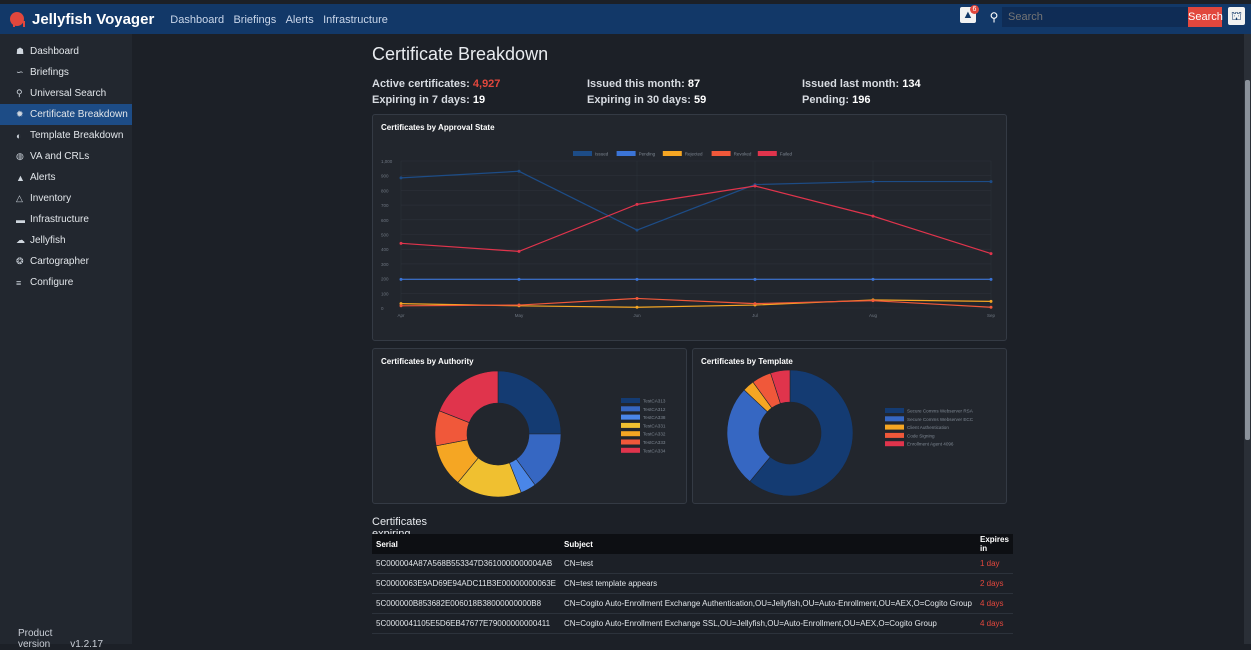 Image resolution: width=1251 pixels, height=650 pixels. I want to click on sidebar-item-label: Template Breakdown, so click(77, 135).